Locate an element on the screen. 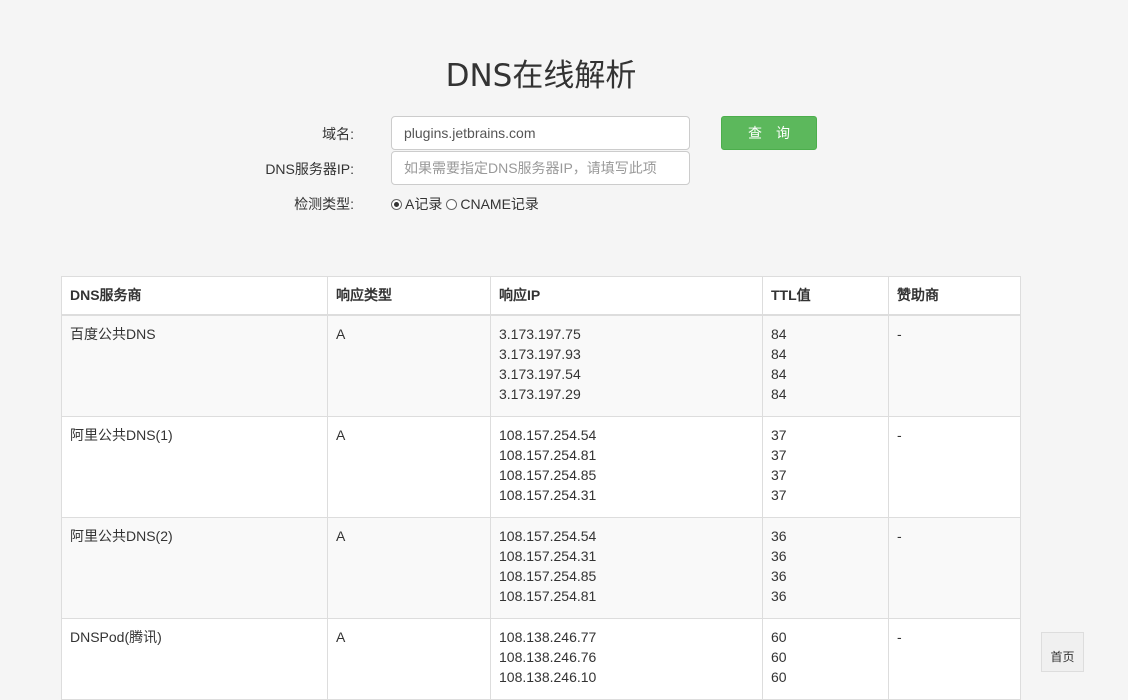 Image resolution: width=1128 pixels, height=700 pixels. header-provider: DNS服务商 is located at coordinates (194, 296).